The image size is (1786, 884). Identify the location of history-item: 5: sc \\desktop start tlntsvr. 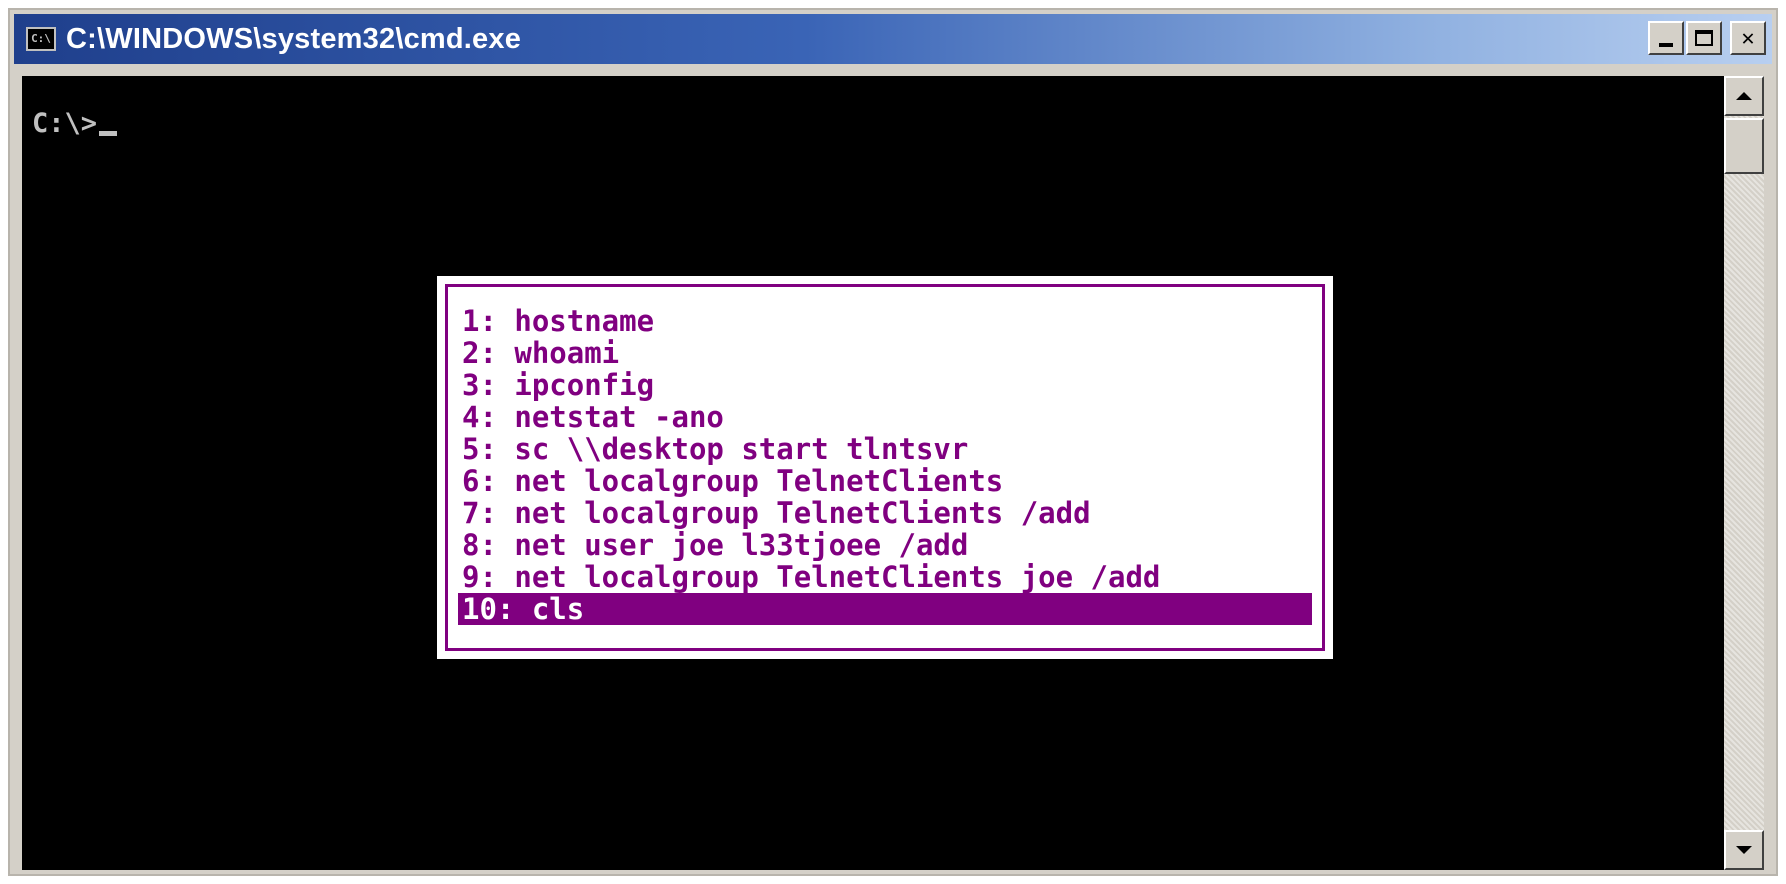
(885, 449).